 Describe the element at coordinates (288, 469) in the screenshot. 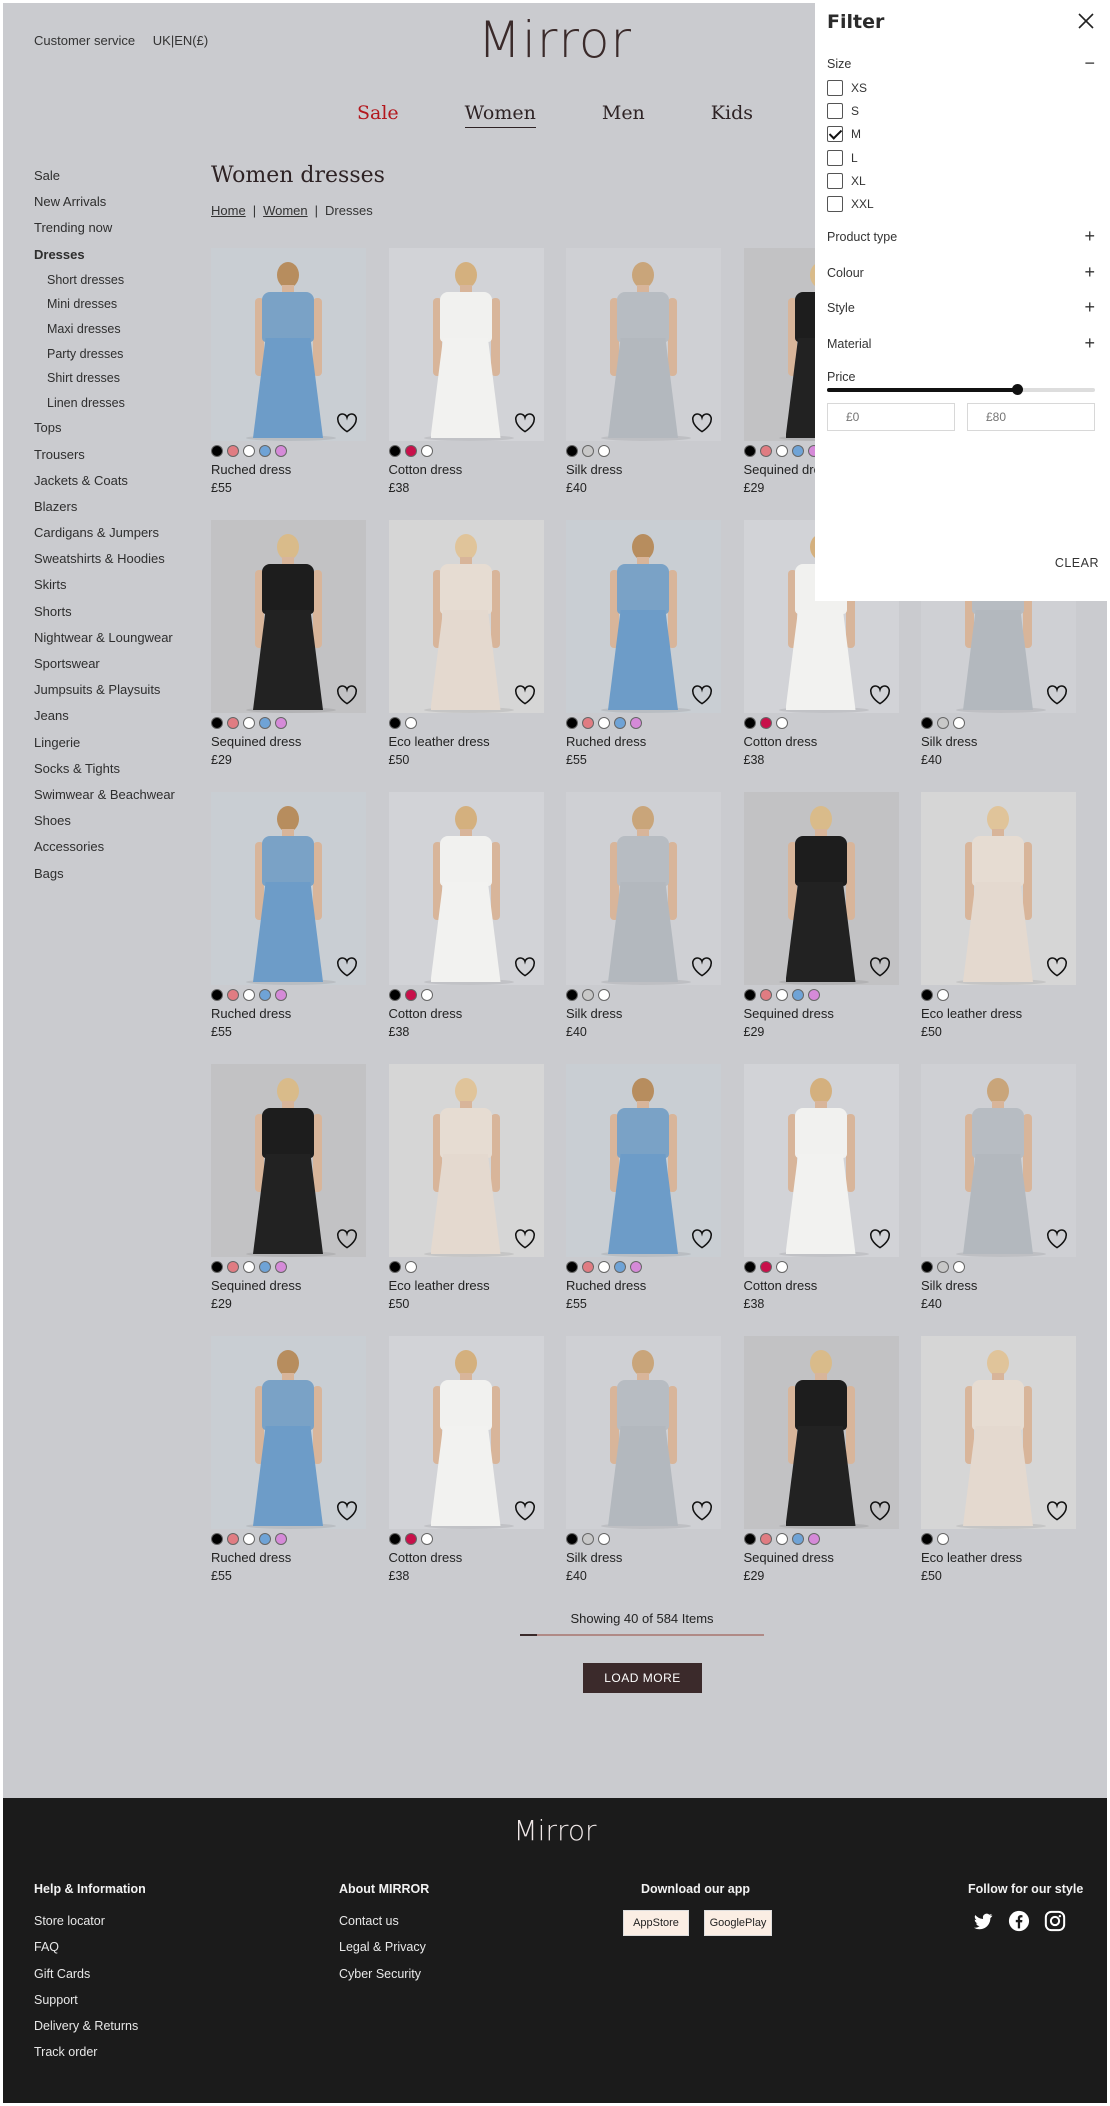

I see `product-name: Ruched dress` at that location.